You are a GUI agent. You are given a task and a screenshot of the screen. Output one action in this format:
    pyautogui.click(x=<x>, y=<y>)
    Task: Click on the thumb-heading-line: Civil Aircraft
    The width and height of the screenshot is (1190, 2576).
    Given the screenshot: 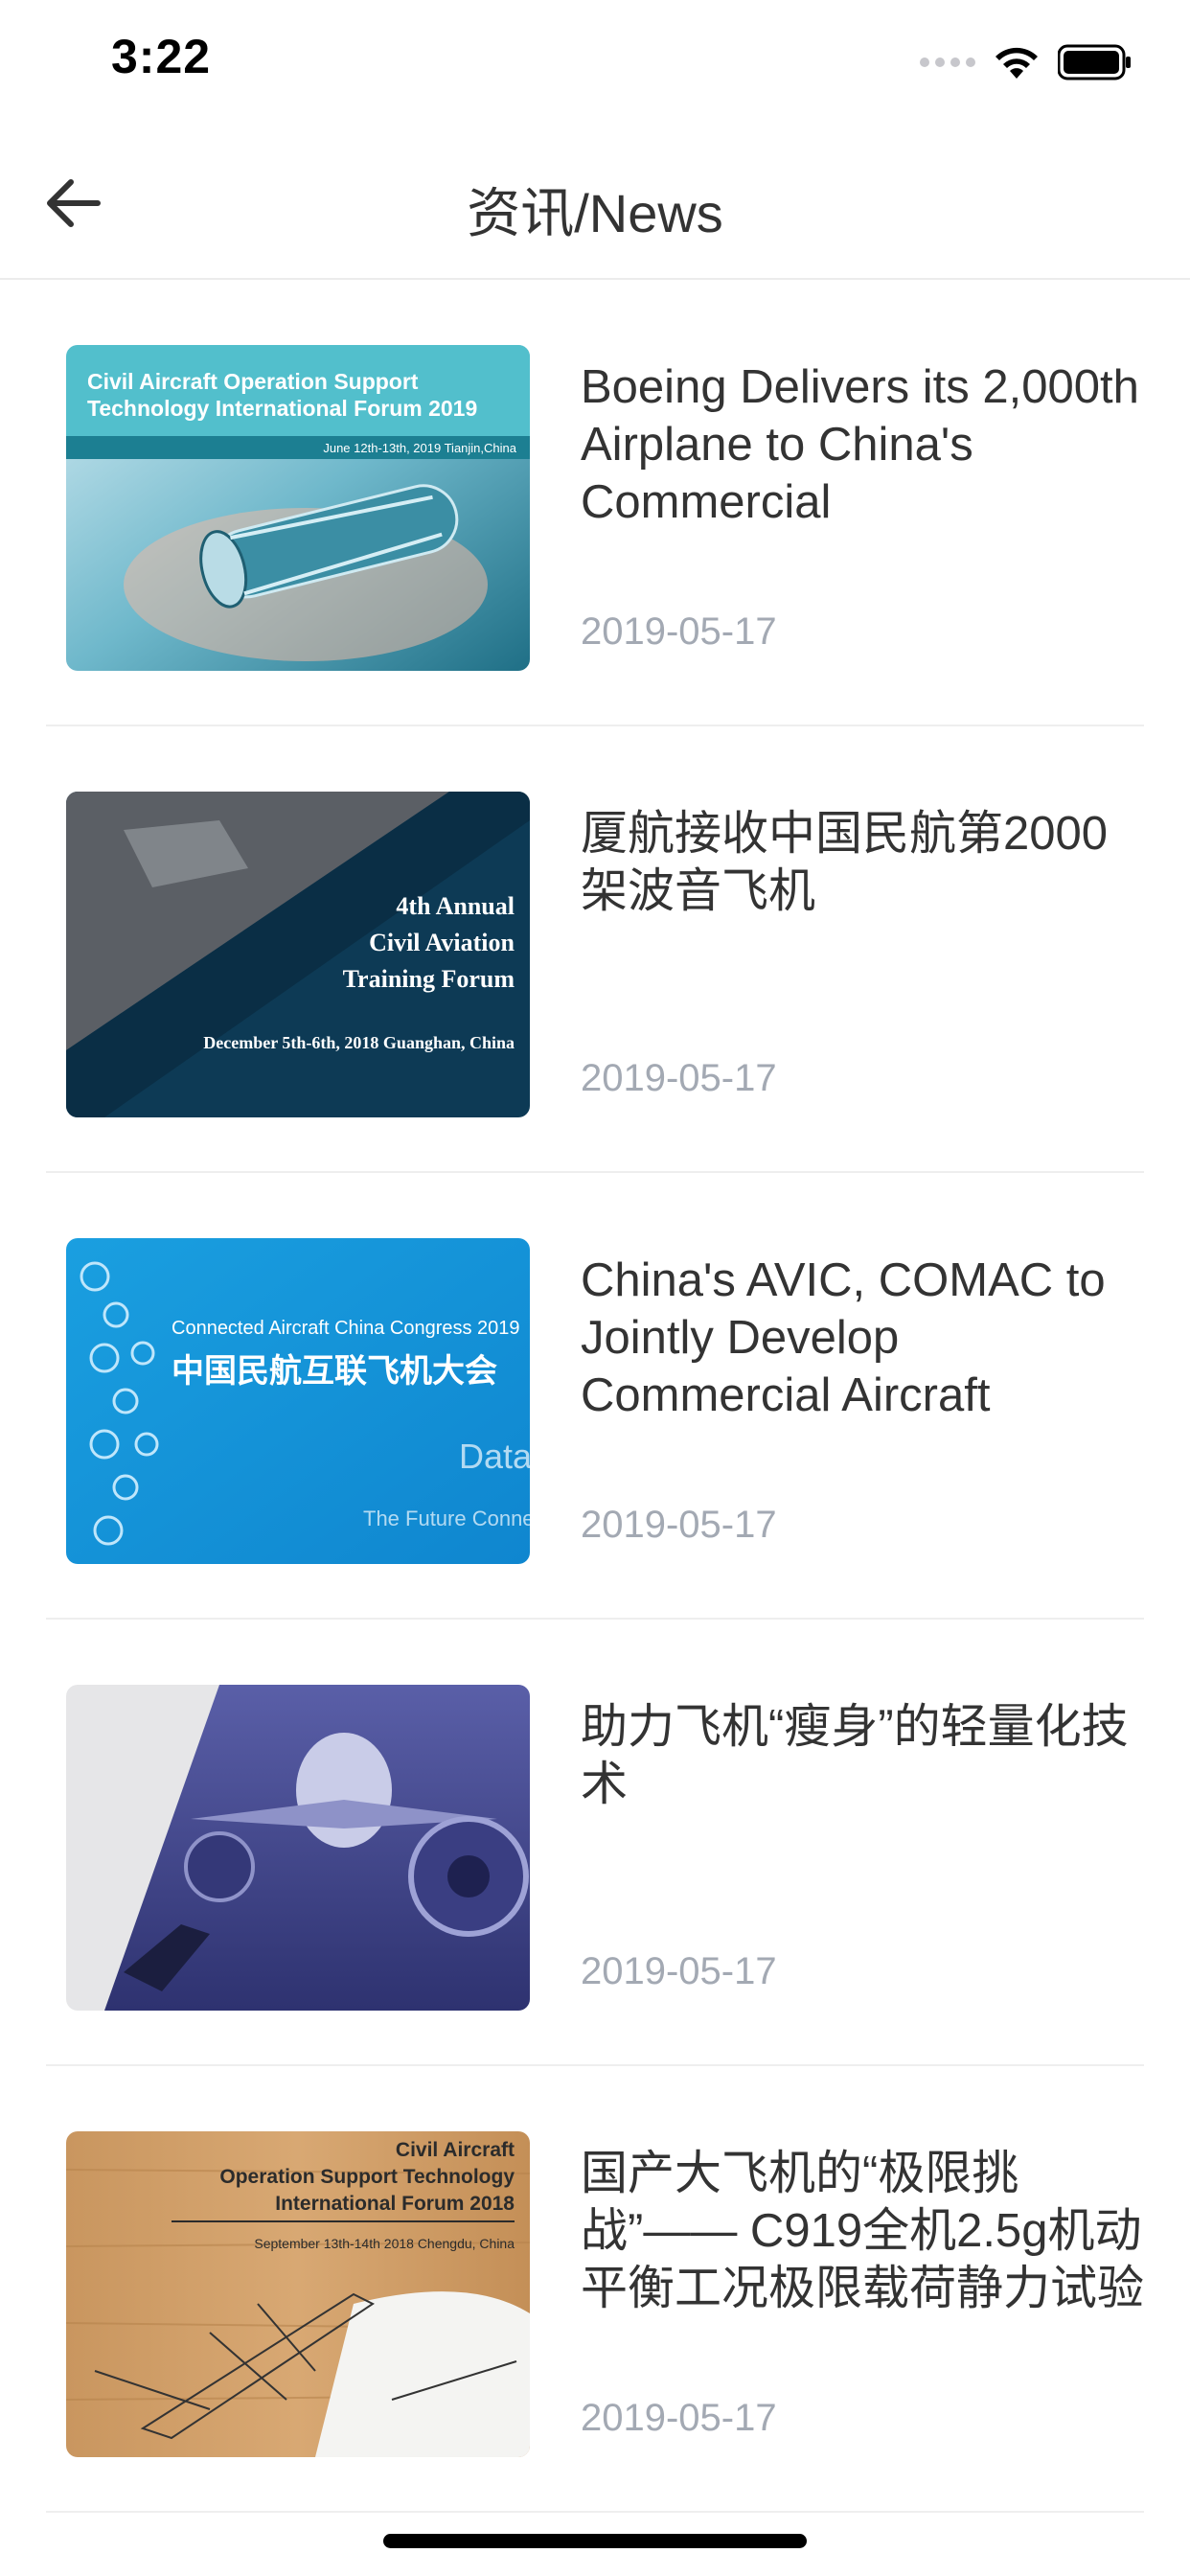 What is the action you would take?
    pyautogui.click(x=456, y=2150)
    